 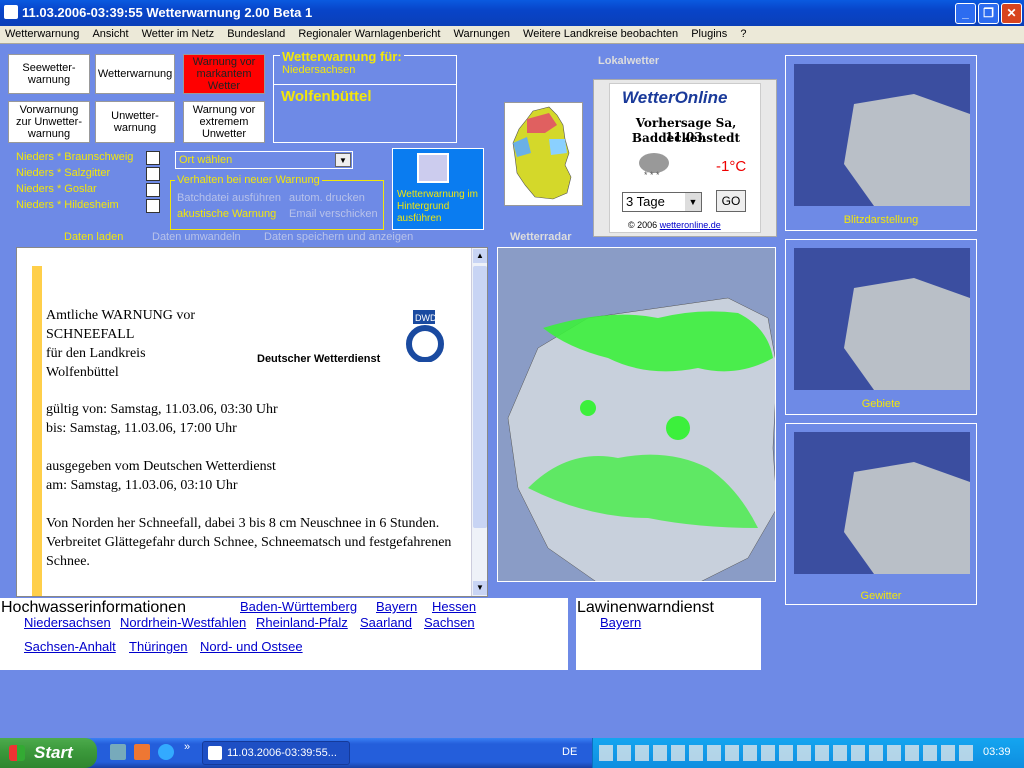 I want to click on browser-icon, so click(x=166, y=752).